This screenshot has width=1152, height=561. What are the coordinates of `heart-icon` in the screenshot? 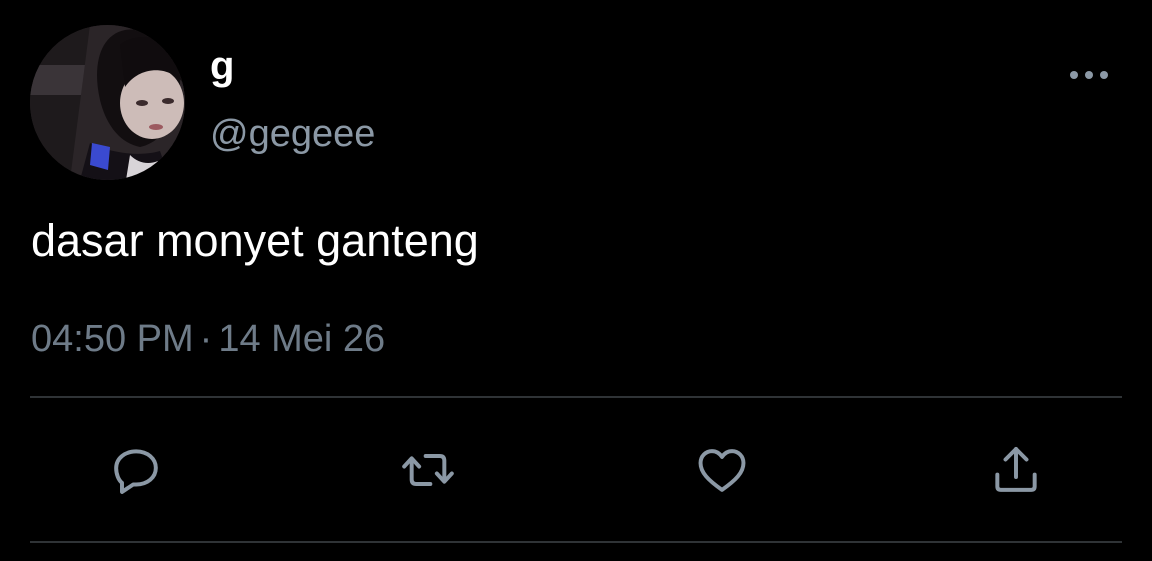 It's located at (722, 470).